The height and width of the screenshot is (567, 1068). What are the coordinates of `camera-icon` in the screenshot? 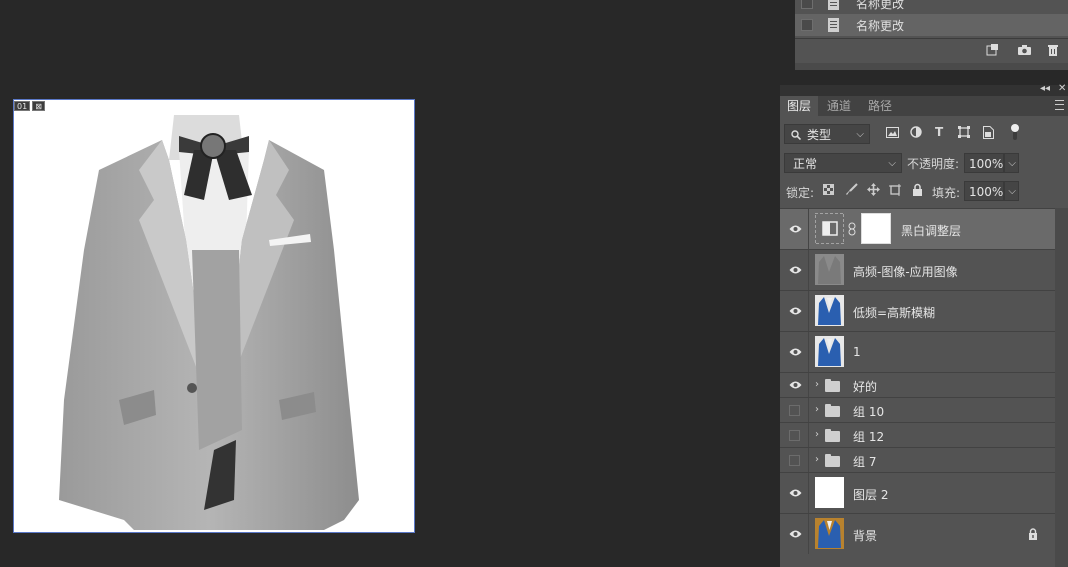 It's located at (1024, 50).